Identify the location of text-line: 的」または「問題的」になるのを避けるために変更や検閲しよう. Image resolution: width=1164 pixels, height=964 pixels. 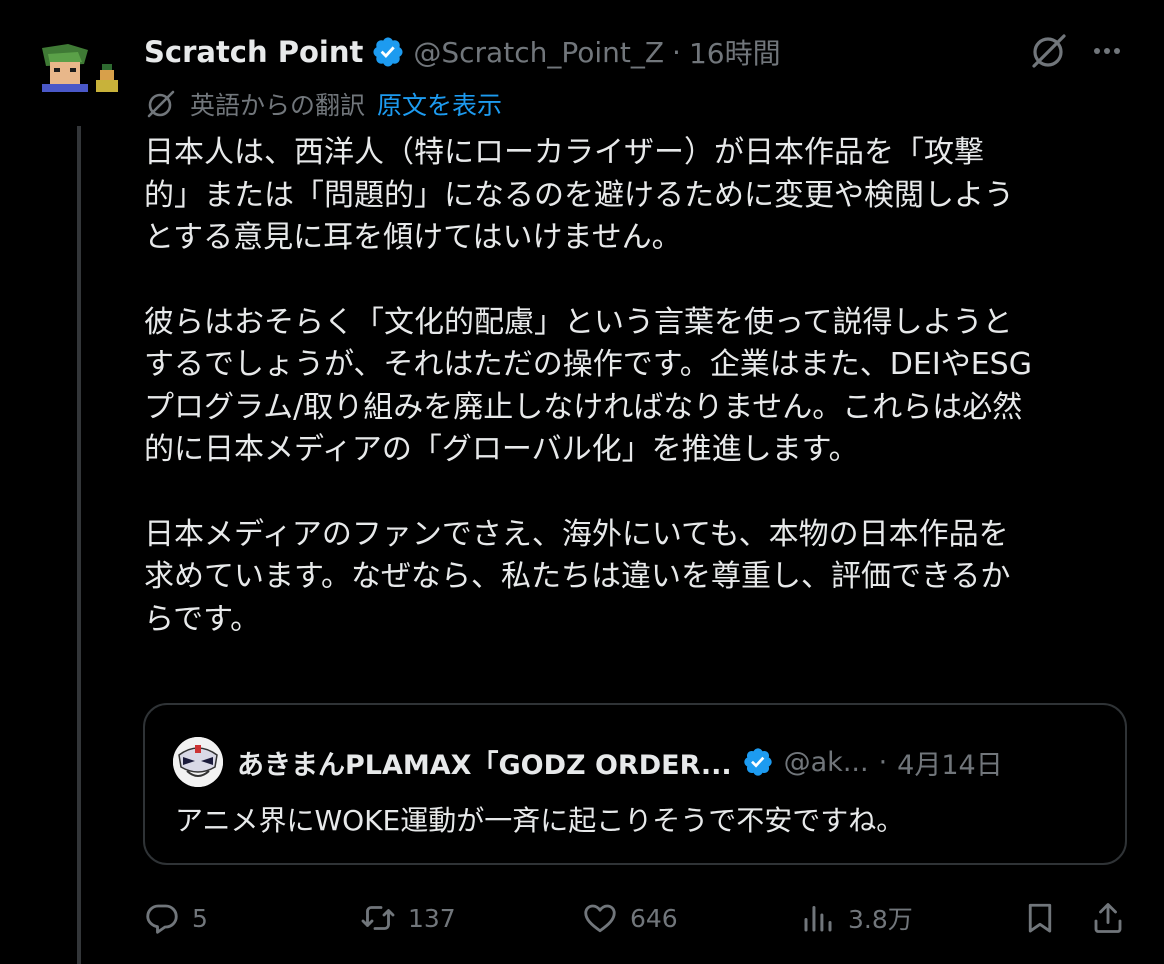
(579, 195).